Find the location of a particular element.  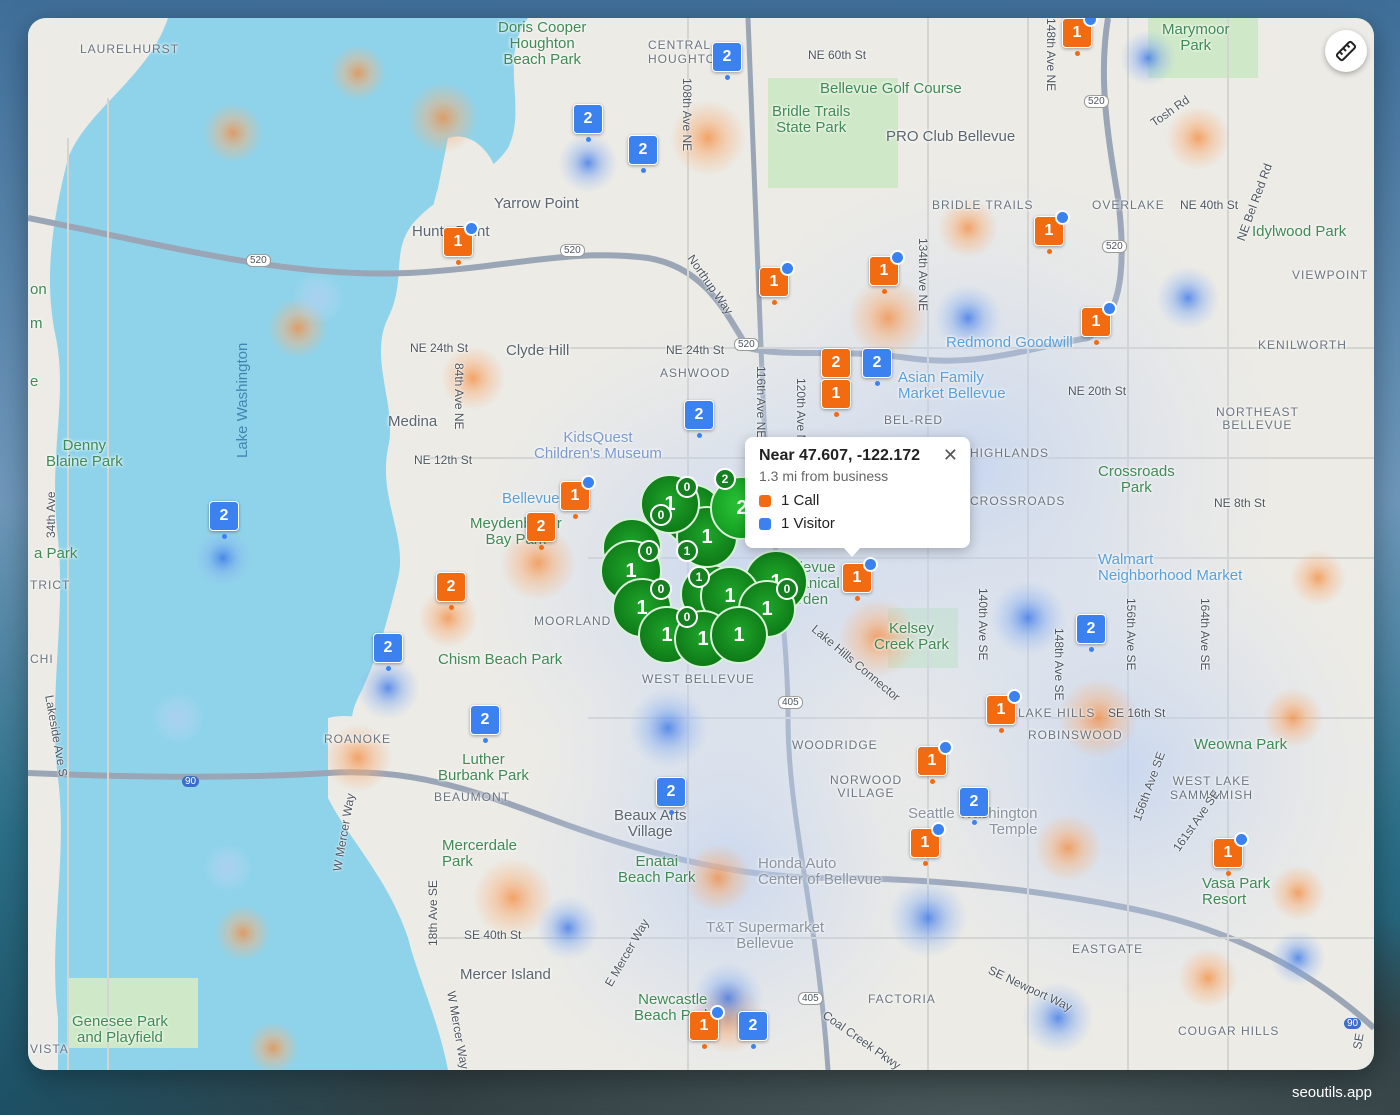

ruler-button is located at coordinates (1346, 51).